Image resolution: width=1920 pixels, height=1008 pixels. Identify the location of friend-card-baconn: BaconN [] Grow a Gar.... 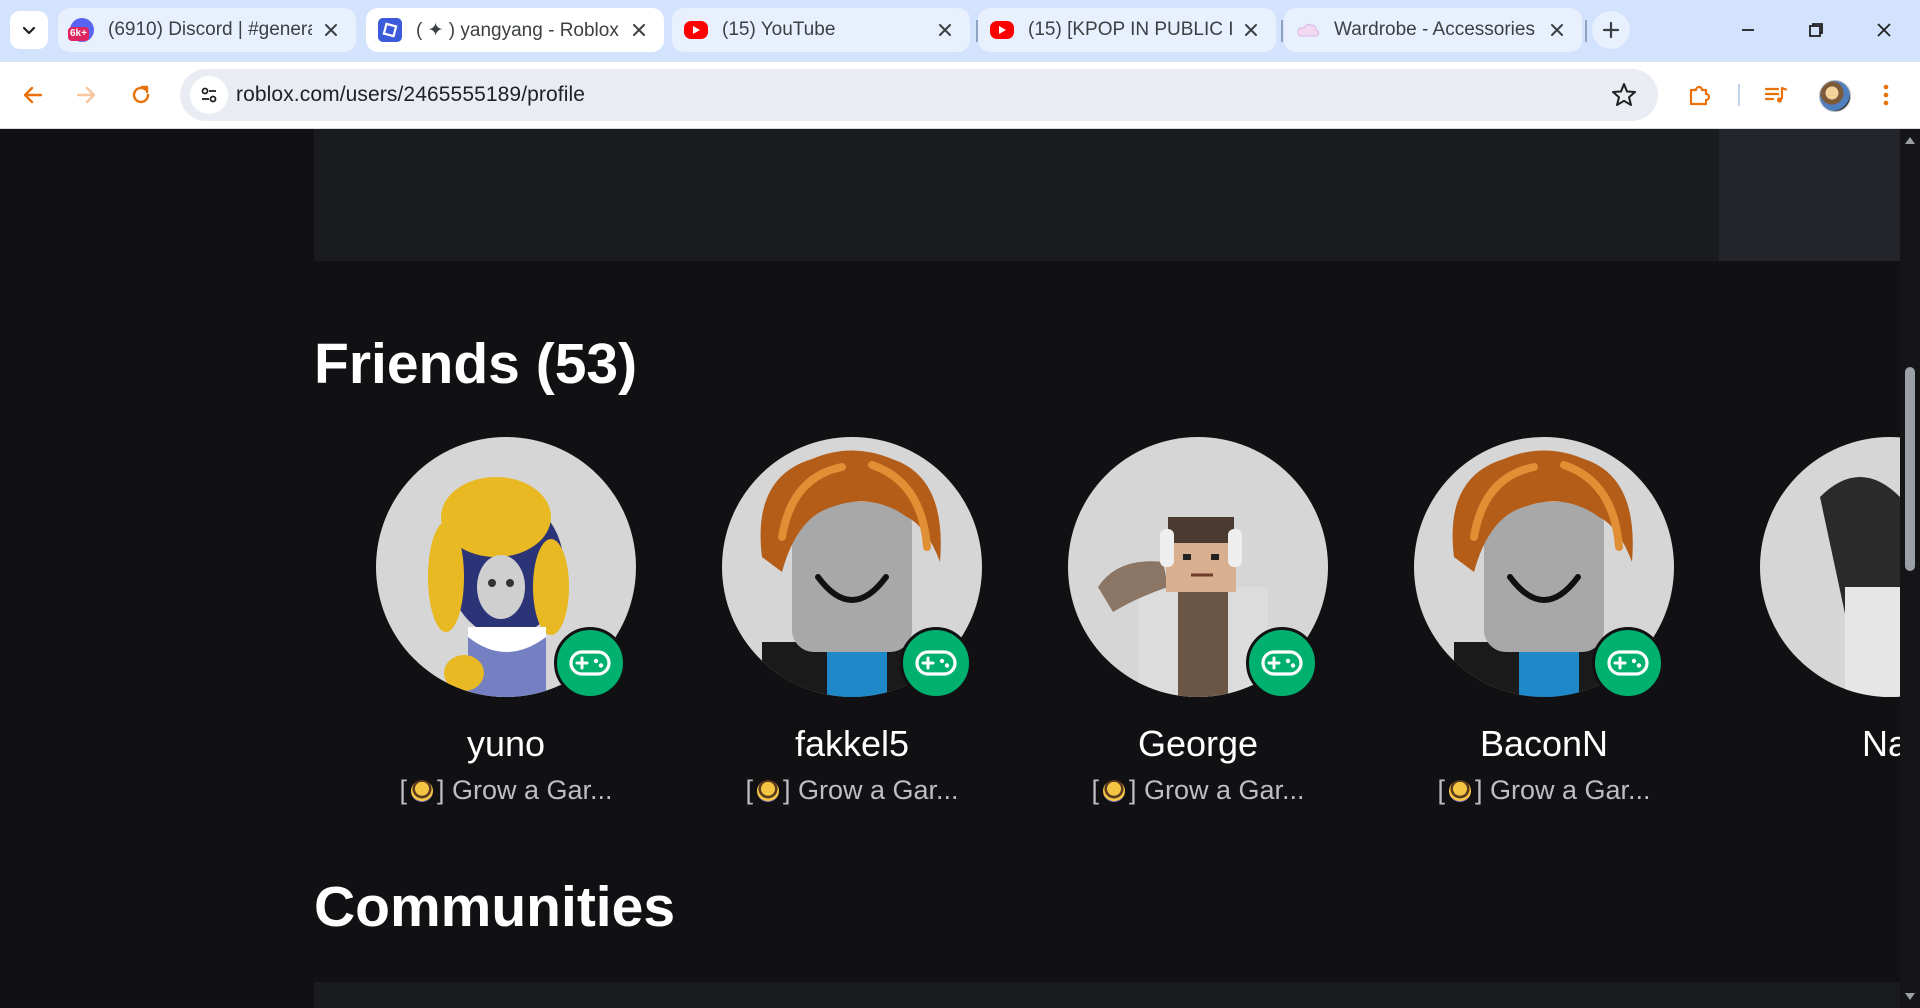
(1541, 637).